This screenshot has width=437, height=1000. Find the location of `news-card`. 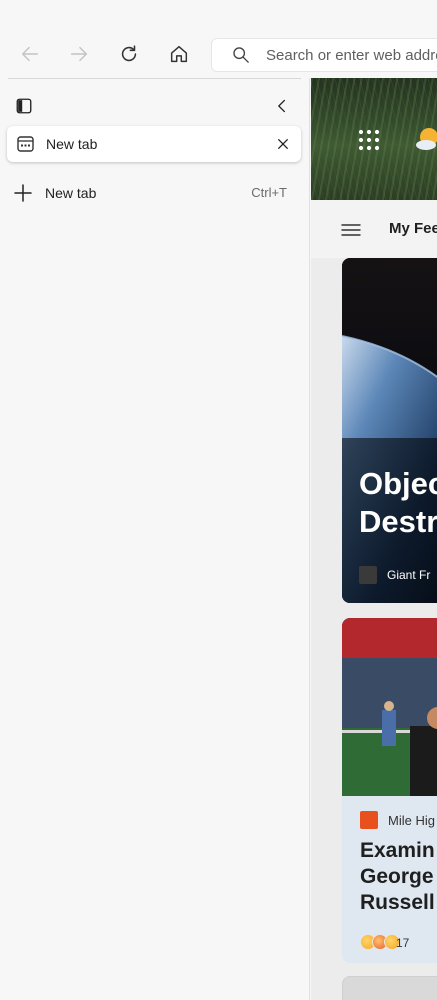

news-card is located at coordinates (389, 988).